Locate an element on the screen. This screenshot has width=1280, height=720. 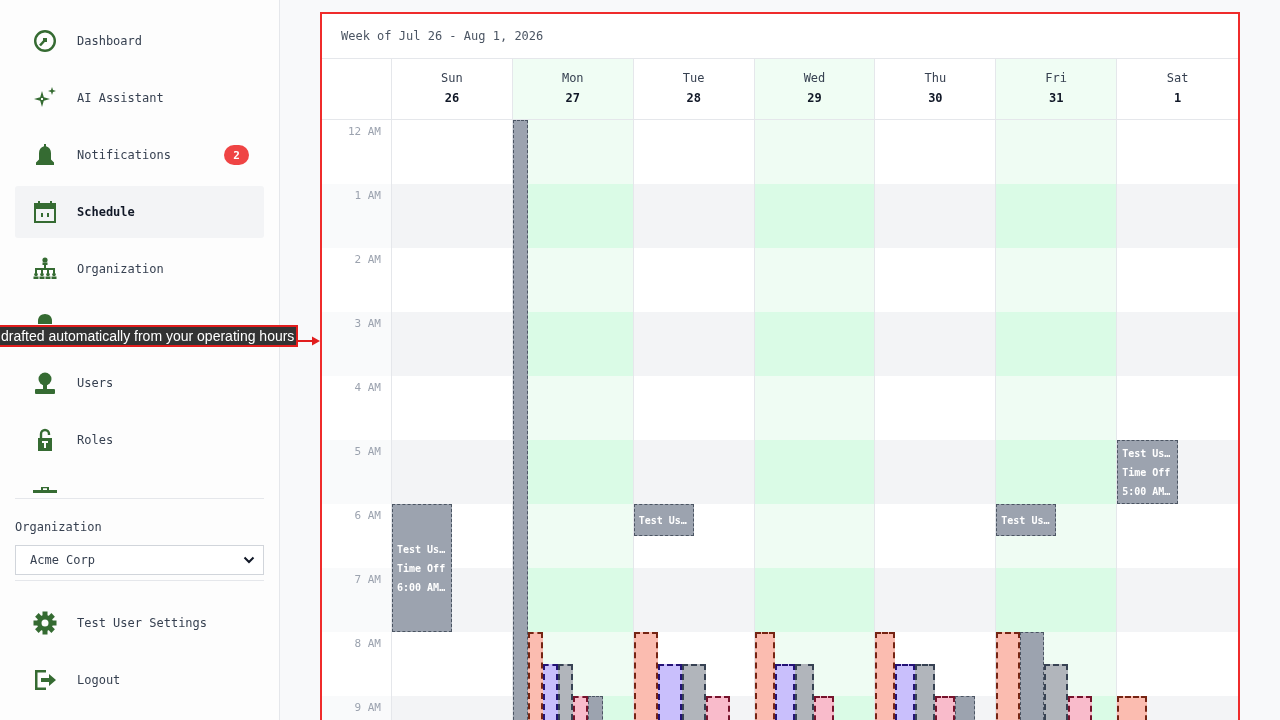
nav-item: Notifications 2 is located at coordinates (139, 155).